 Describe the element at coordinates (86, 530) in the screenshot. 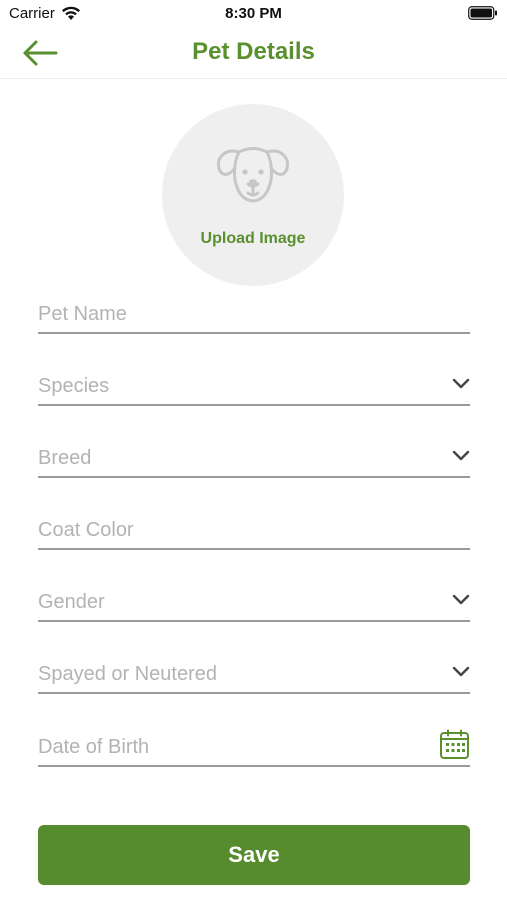

I see `coat-color-placeholder: Coat Color` at that location.